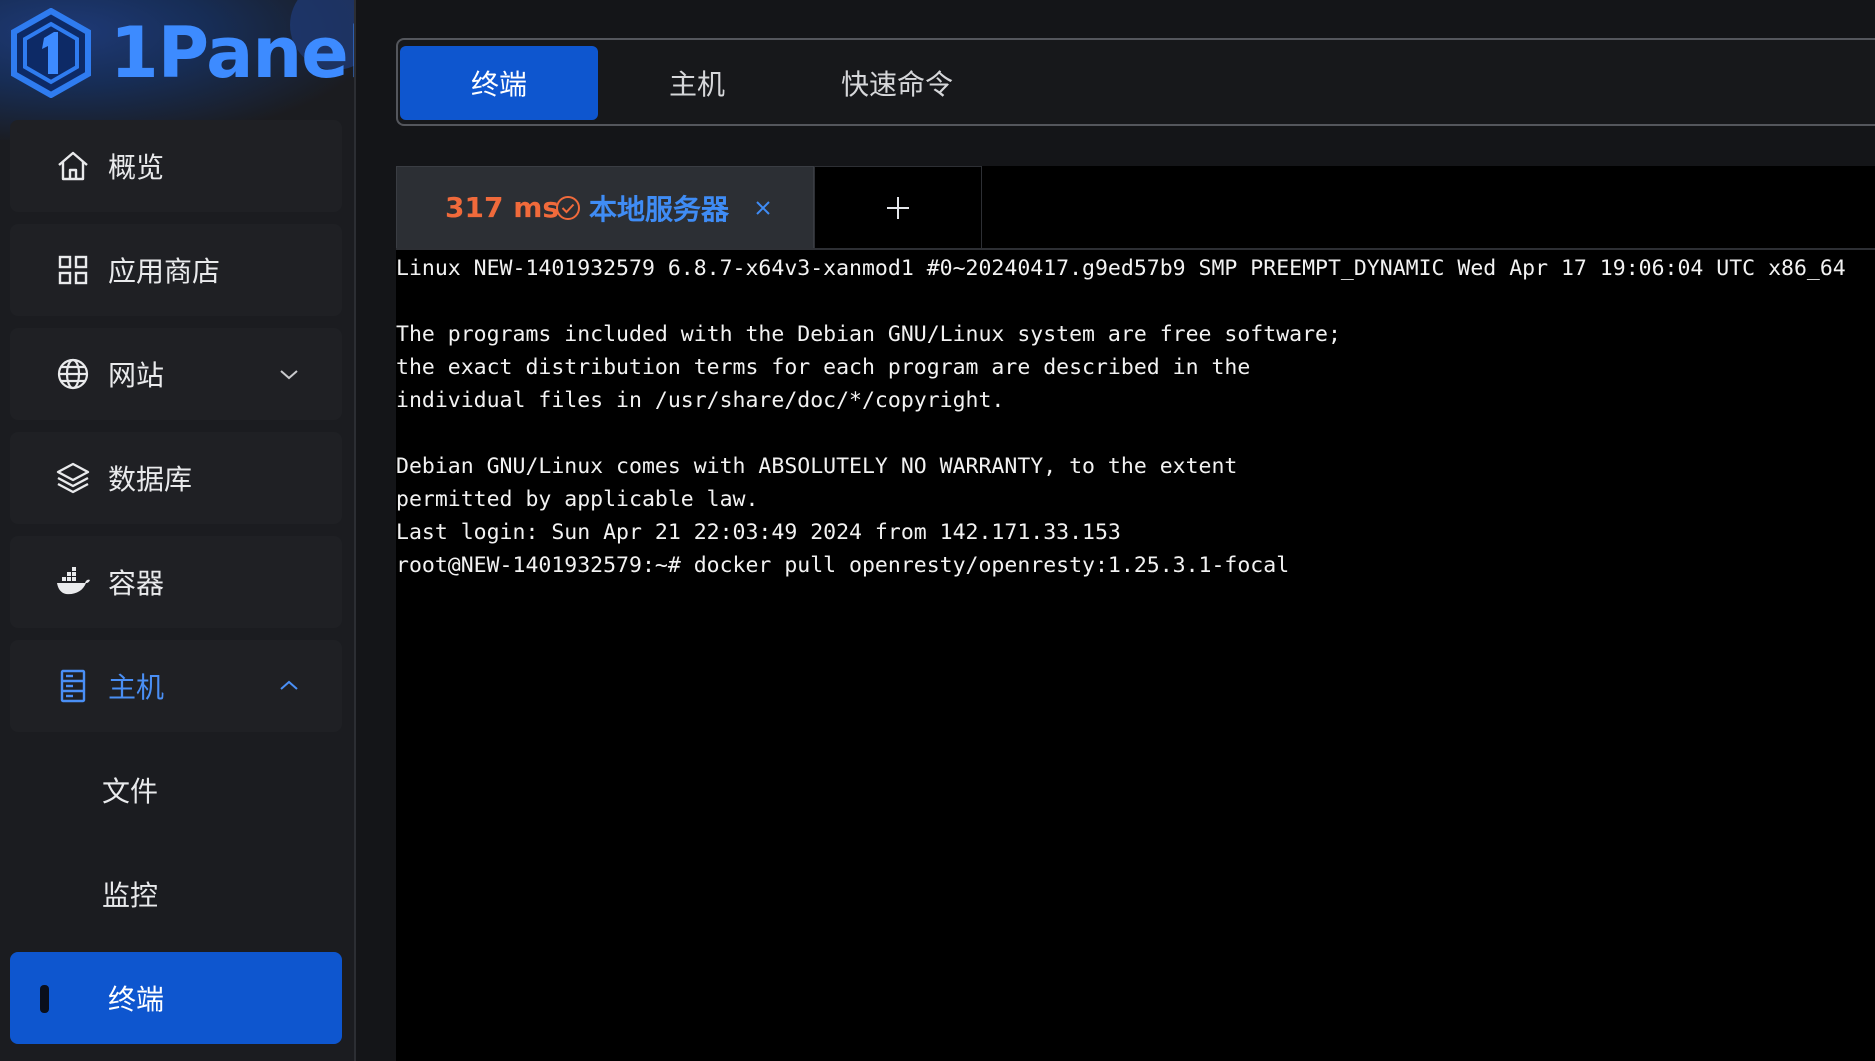  Describe the element at coordinates (136, 375) in the screenshot. I see `sidebar-item-label: 网站` at that location.